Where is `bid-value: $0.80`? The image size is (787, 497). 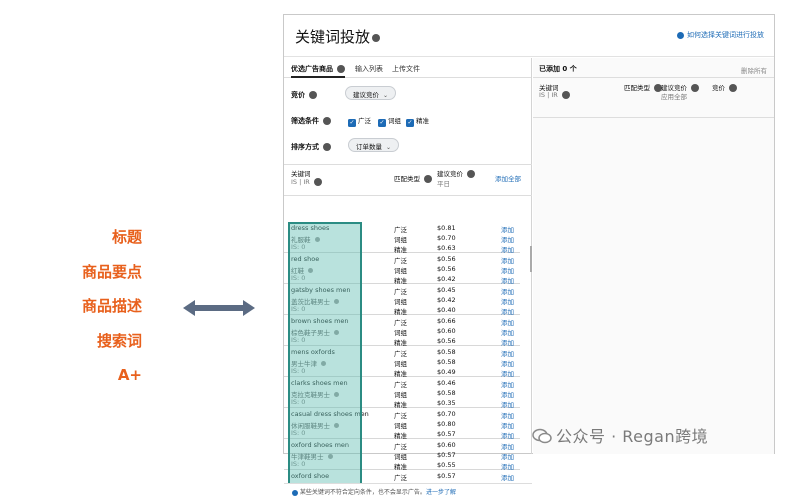
bid-value: $0.80 is located at coordinates (446, 424).